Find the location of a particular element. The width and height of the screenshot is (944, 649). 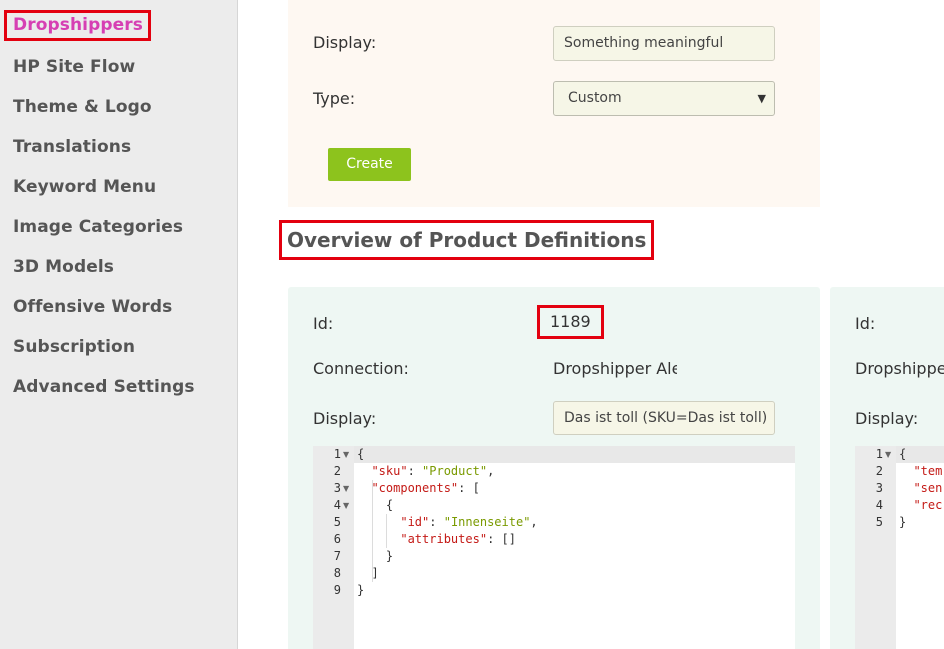

json-code-editor: 1 ▼ 2 3 4 5 { "tem "sen "rec } is located at coordinates (899, 547).